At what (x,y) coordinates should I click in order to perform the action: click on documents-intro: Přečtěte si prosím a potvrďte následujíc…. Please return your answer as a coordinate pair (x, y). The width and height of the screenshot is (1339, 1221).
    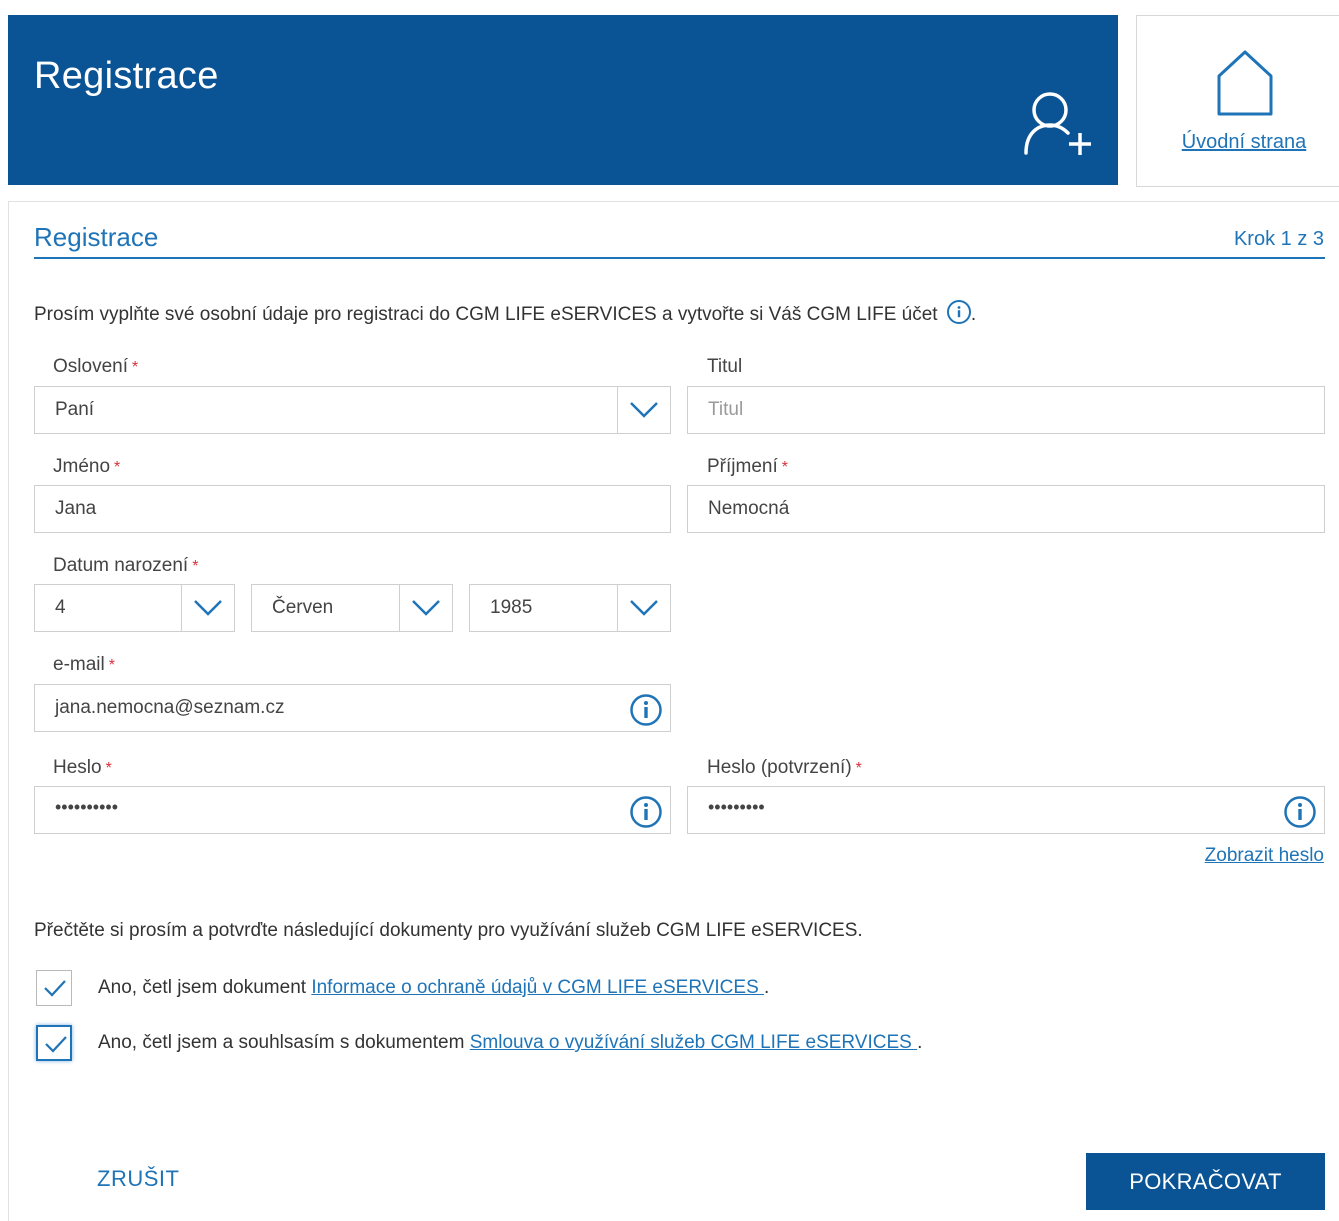
    Looking at the image, I should click on (448, 930).